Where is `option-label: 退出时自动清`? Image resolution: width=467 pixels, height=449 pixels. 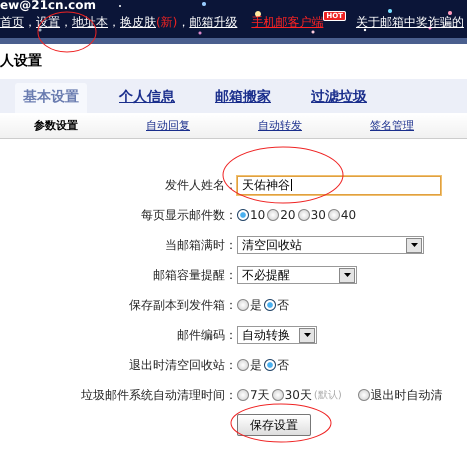
option-label: 退出时自动清 is located at coordinates (406, 395).